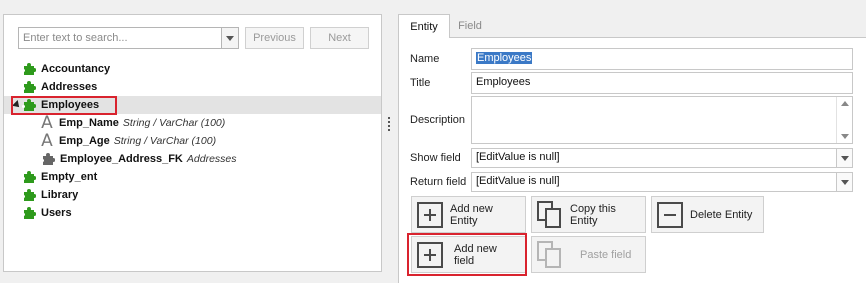  What do you see at coordinates (721, 214) in the screenshot?
I see `button-label: Delete Entity` at bounding box center [721, 214].